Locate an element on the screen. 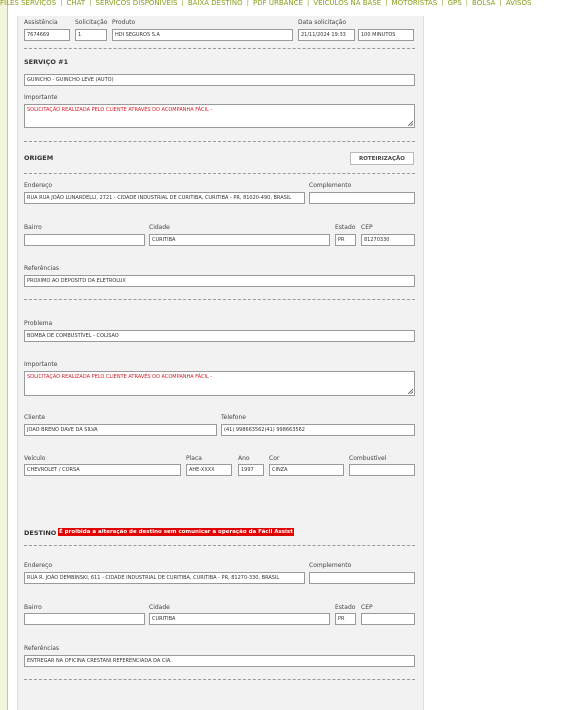 This screenshot has height=710, width=581. origem-cidade-field: CURITIBA is located at coordinates (239, 240).